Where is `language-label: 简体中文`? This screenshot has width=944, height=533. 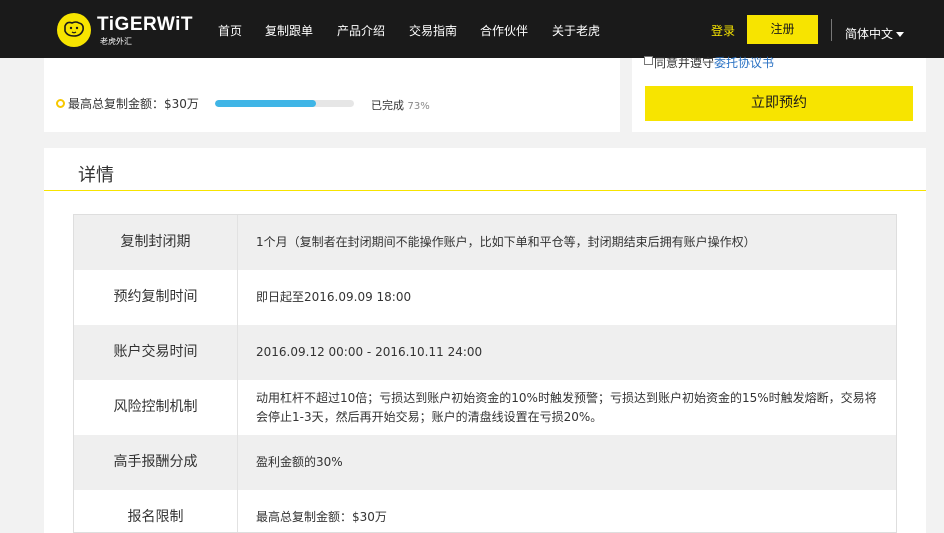 language-label: 简体中文 is located at coordinates (869, 34).